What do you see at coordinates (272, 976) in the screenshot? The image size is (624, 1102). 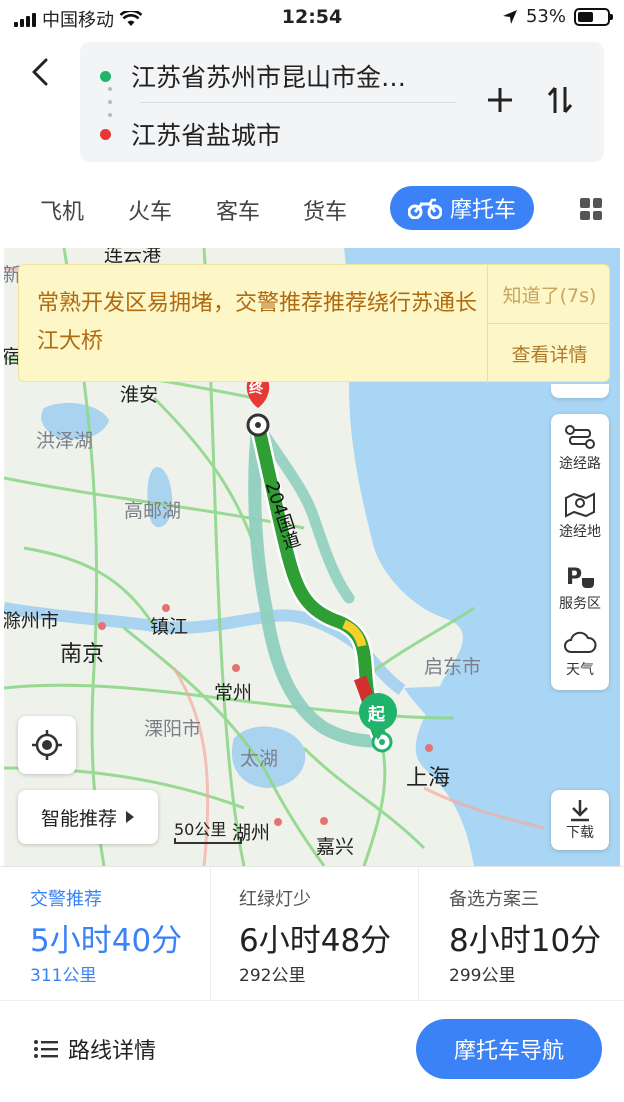 I see `plan-distance: 292公里` at bounding box center [272, 976].